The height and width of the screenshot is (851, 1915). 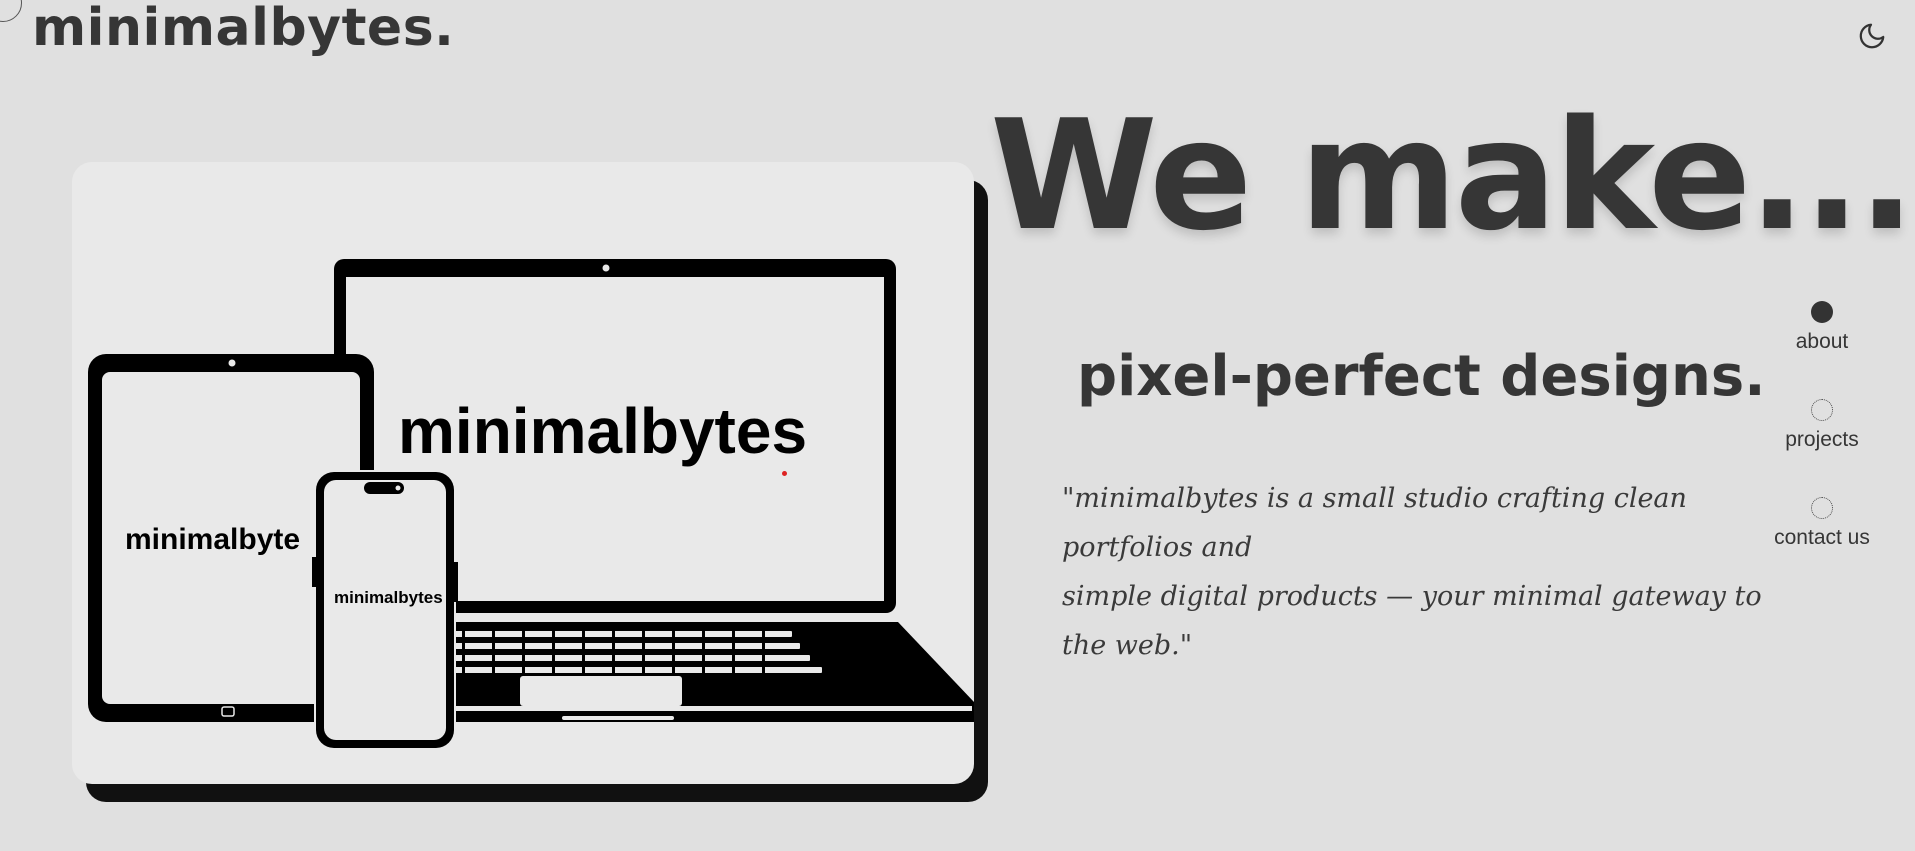 What do you see at coordinates (212, 539) in the screenshot?
I see `tablet-screen-text: minimalbyte` at bounding box center [212, 539].